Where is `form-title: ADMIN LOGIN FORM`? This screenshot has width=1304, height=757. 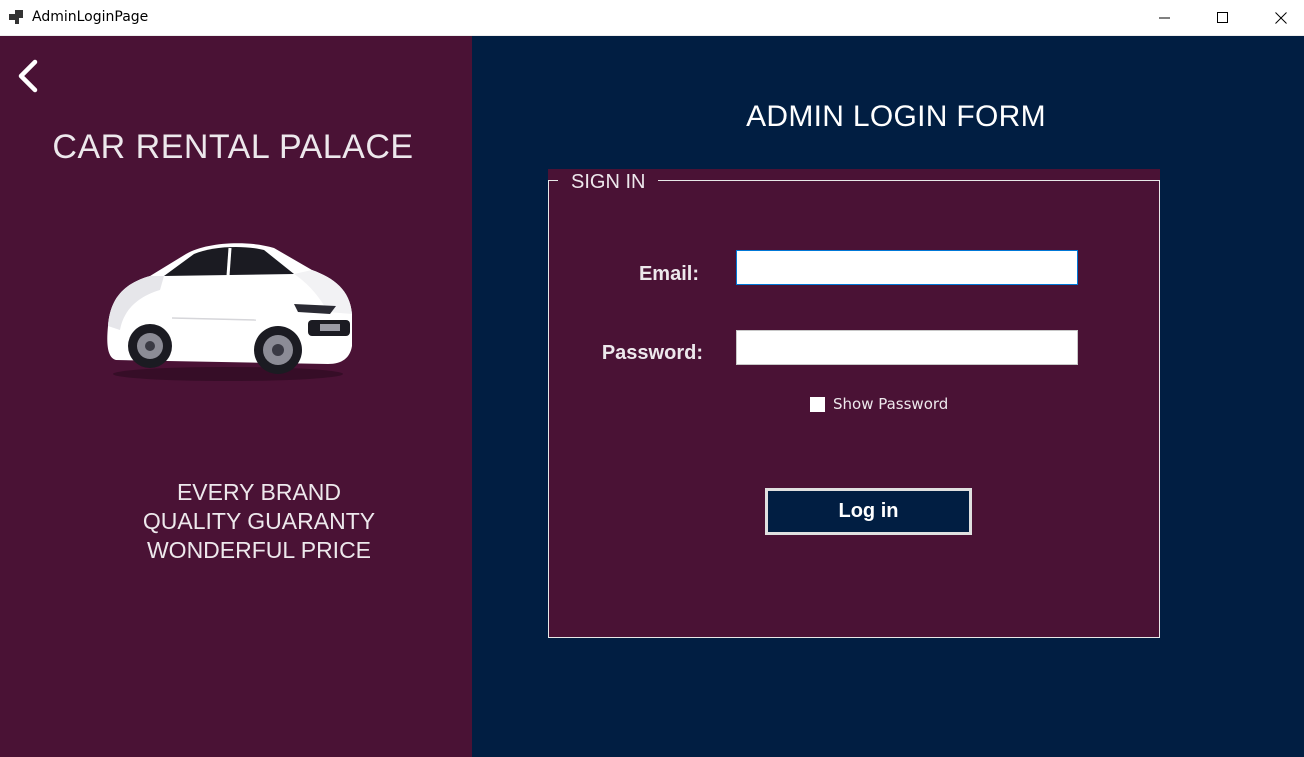
form-title: ADMIN LOGIN FORM is located at coordinates (896, 116).